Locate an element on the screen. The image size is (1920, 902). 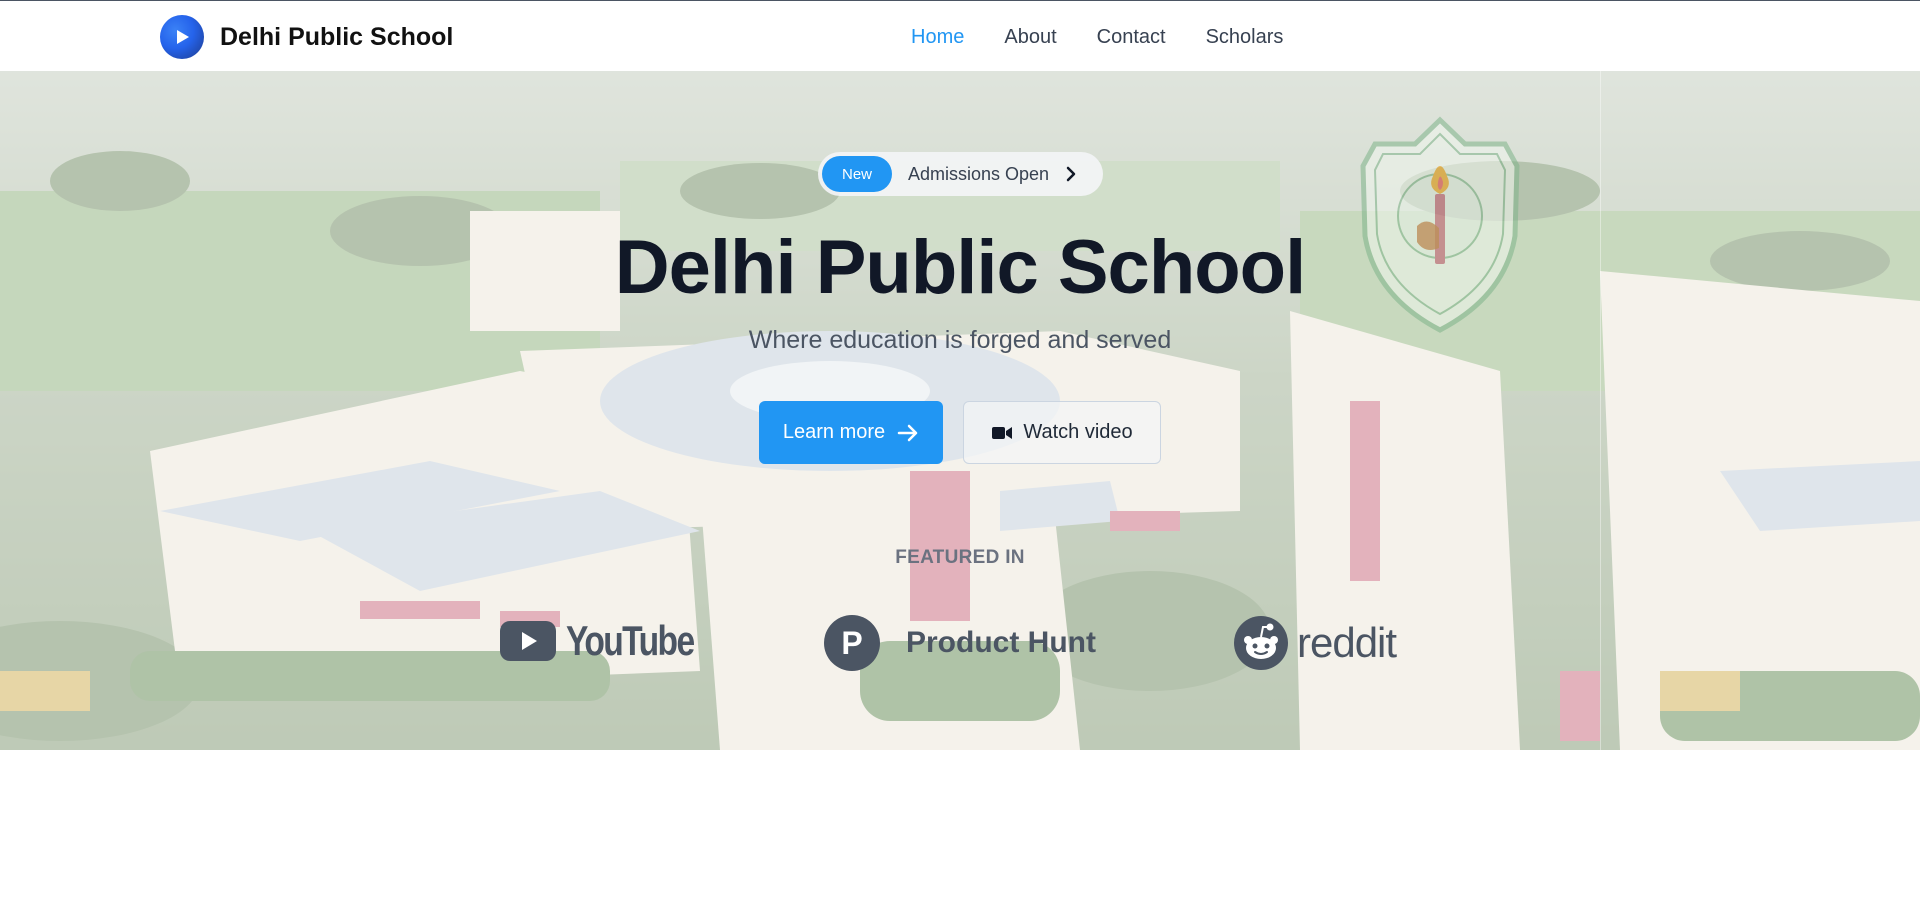
nav-link-scholars: Scholars is located at coordinates (1245, 37).